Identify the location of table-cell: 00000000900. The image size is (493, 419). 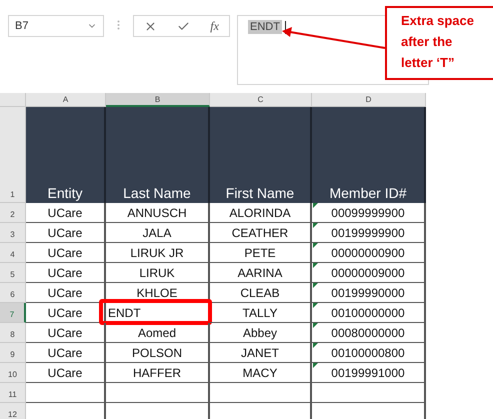
(369, 253).